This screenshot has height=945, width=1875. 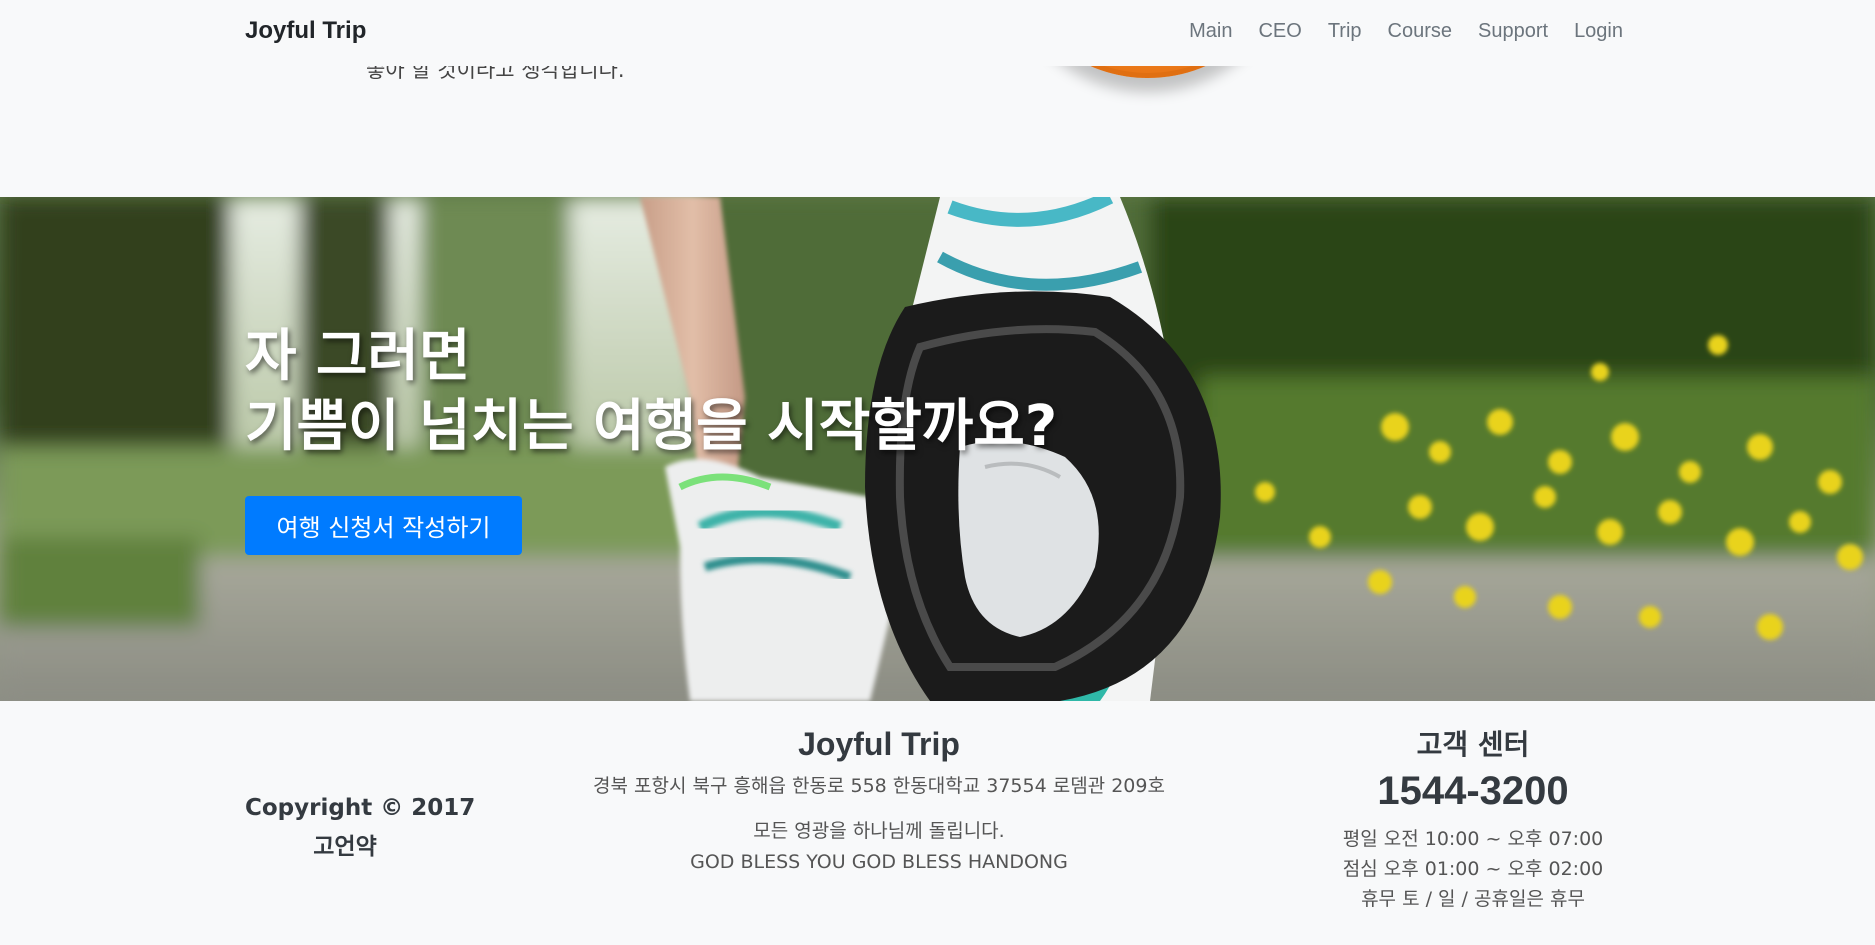 I want to click on nav-links: Main CEO Trip Course Support Login, so click(x=1399, y=31).